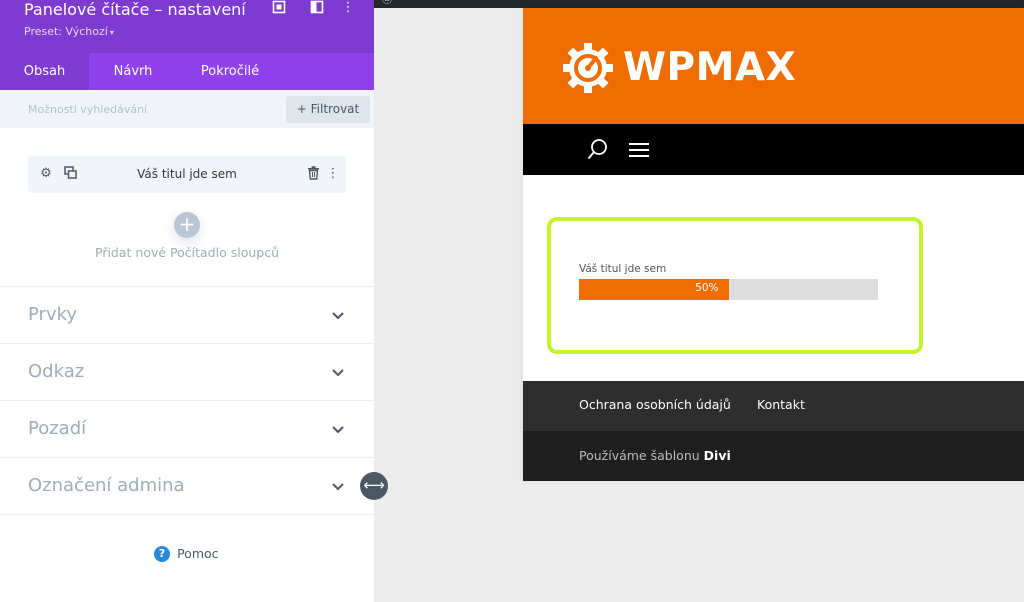 Image resolution: width=1024 pixels, height=602 pixels. I want to click on credit-theme: Divi, so click(717, 455).